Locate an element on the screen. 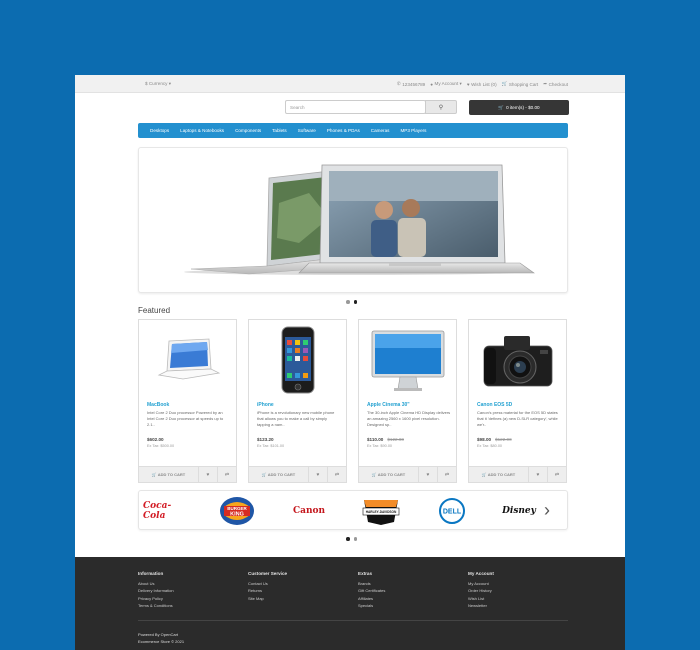 The height and width of the screenshot is (650, 700). product-image-cinema is located at coordinates (407, 360).